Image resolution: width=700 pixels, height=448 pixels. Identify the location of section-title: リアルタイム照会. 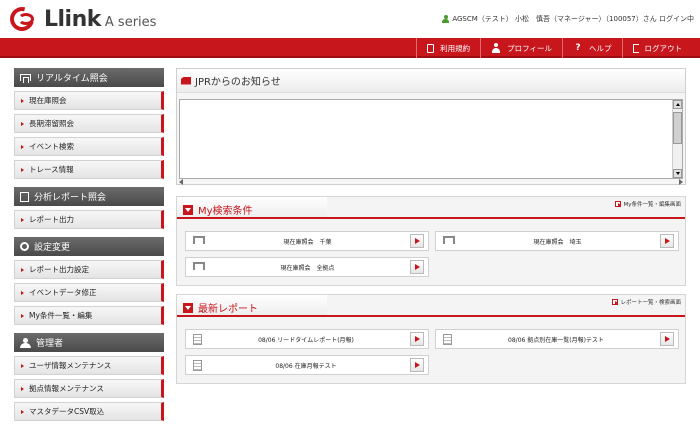
(72, 79).